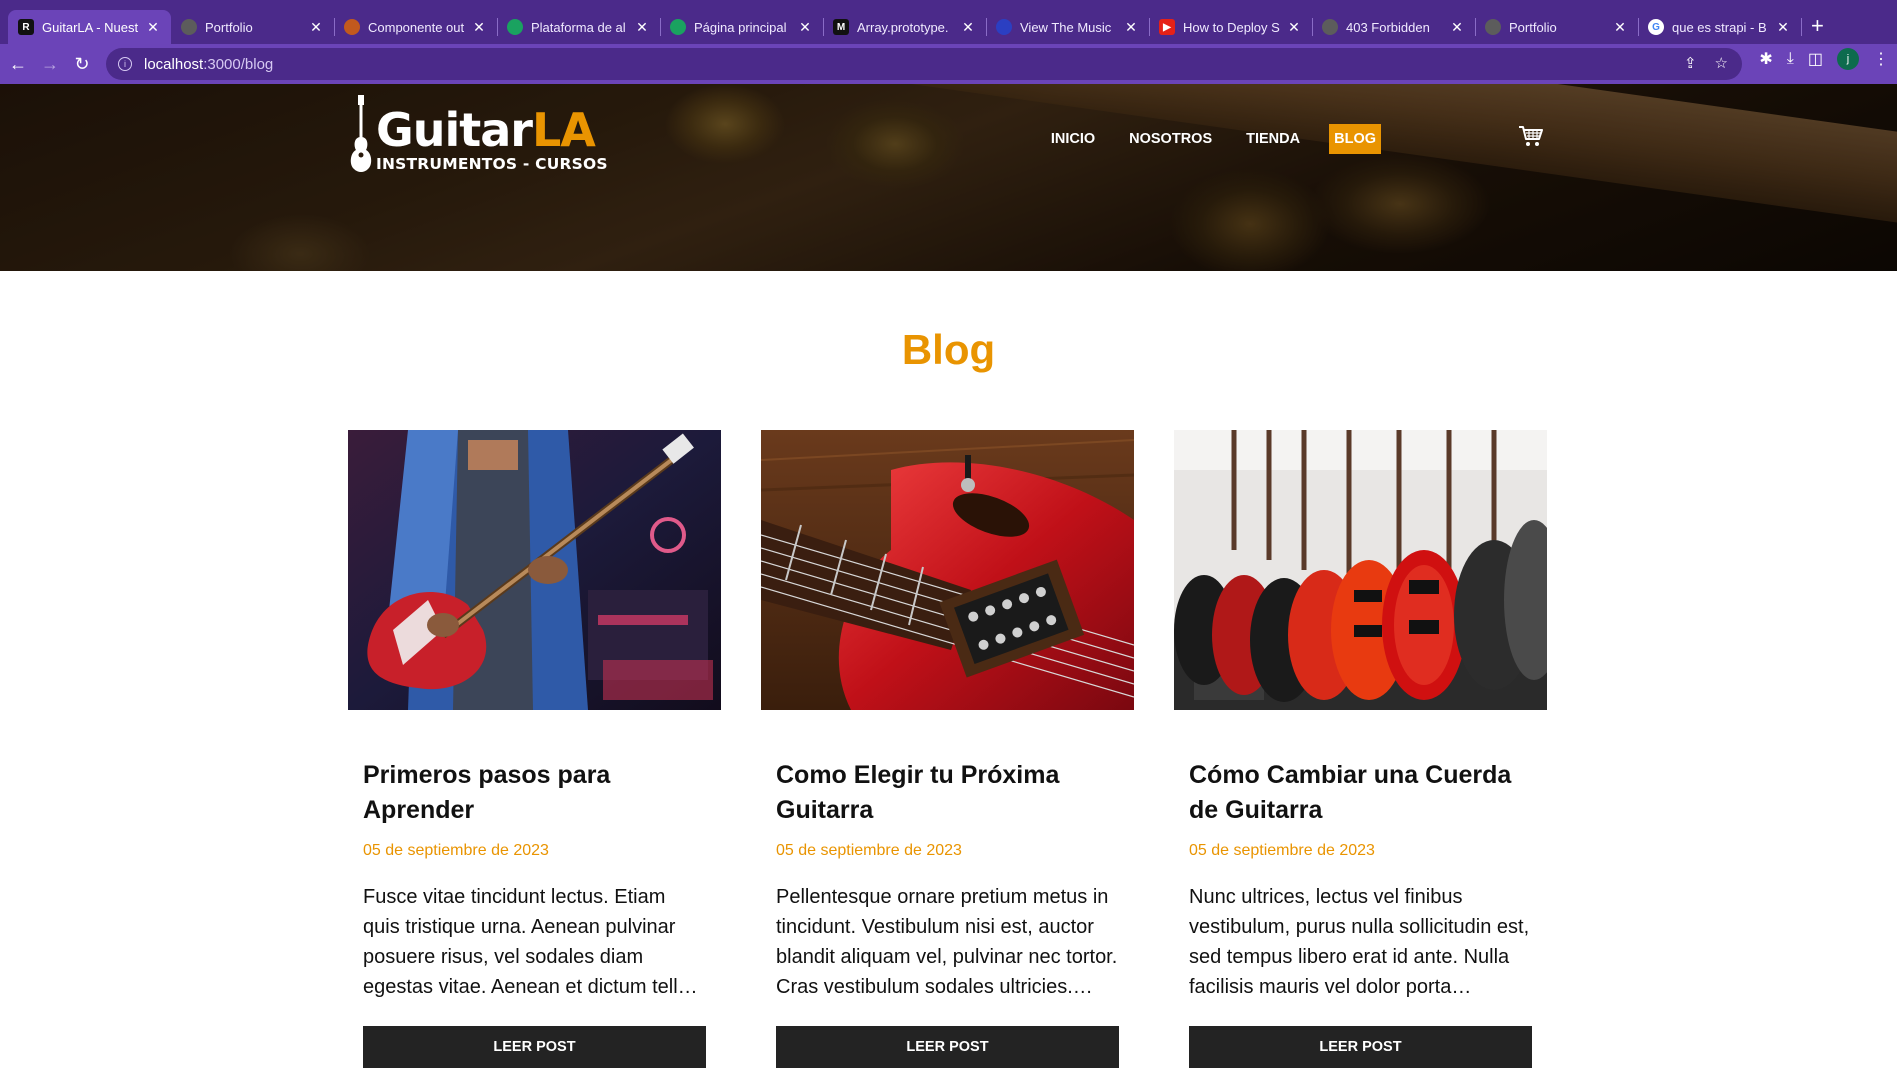 The height and width of the screenshot is (1071, 1897). I want to click on share-icon: ⇪, so click(1690, 63).